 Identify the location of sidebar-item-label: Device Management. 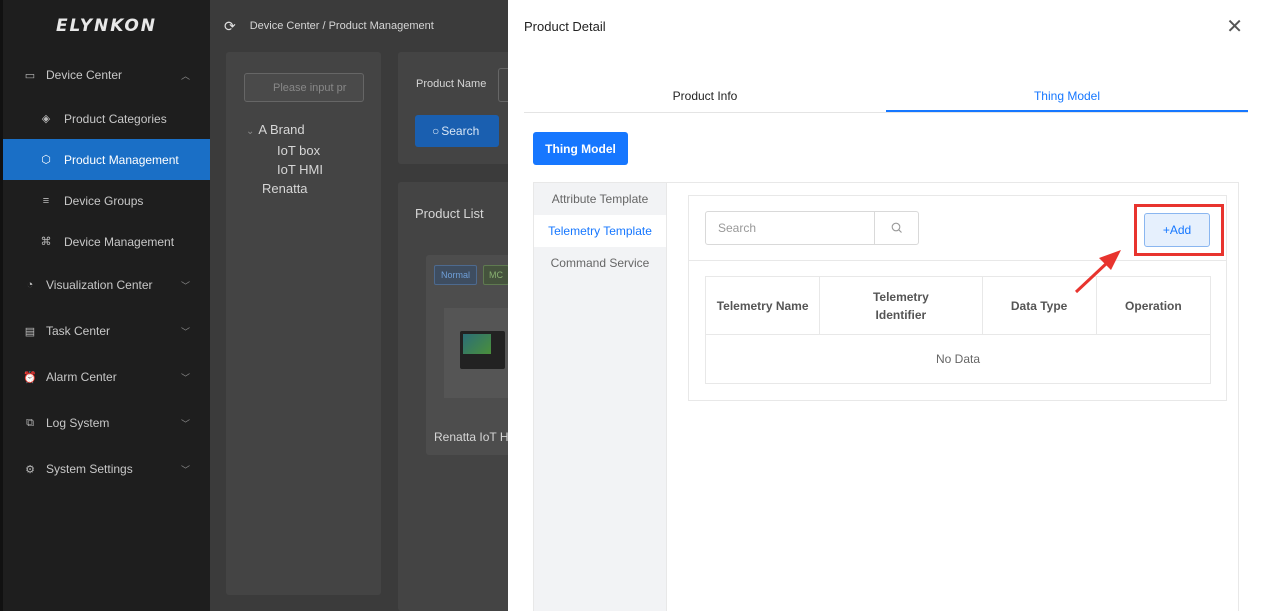
(119, 241).